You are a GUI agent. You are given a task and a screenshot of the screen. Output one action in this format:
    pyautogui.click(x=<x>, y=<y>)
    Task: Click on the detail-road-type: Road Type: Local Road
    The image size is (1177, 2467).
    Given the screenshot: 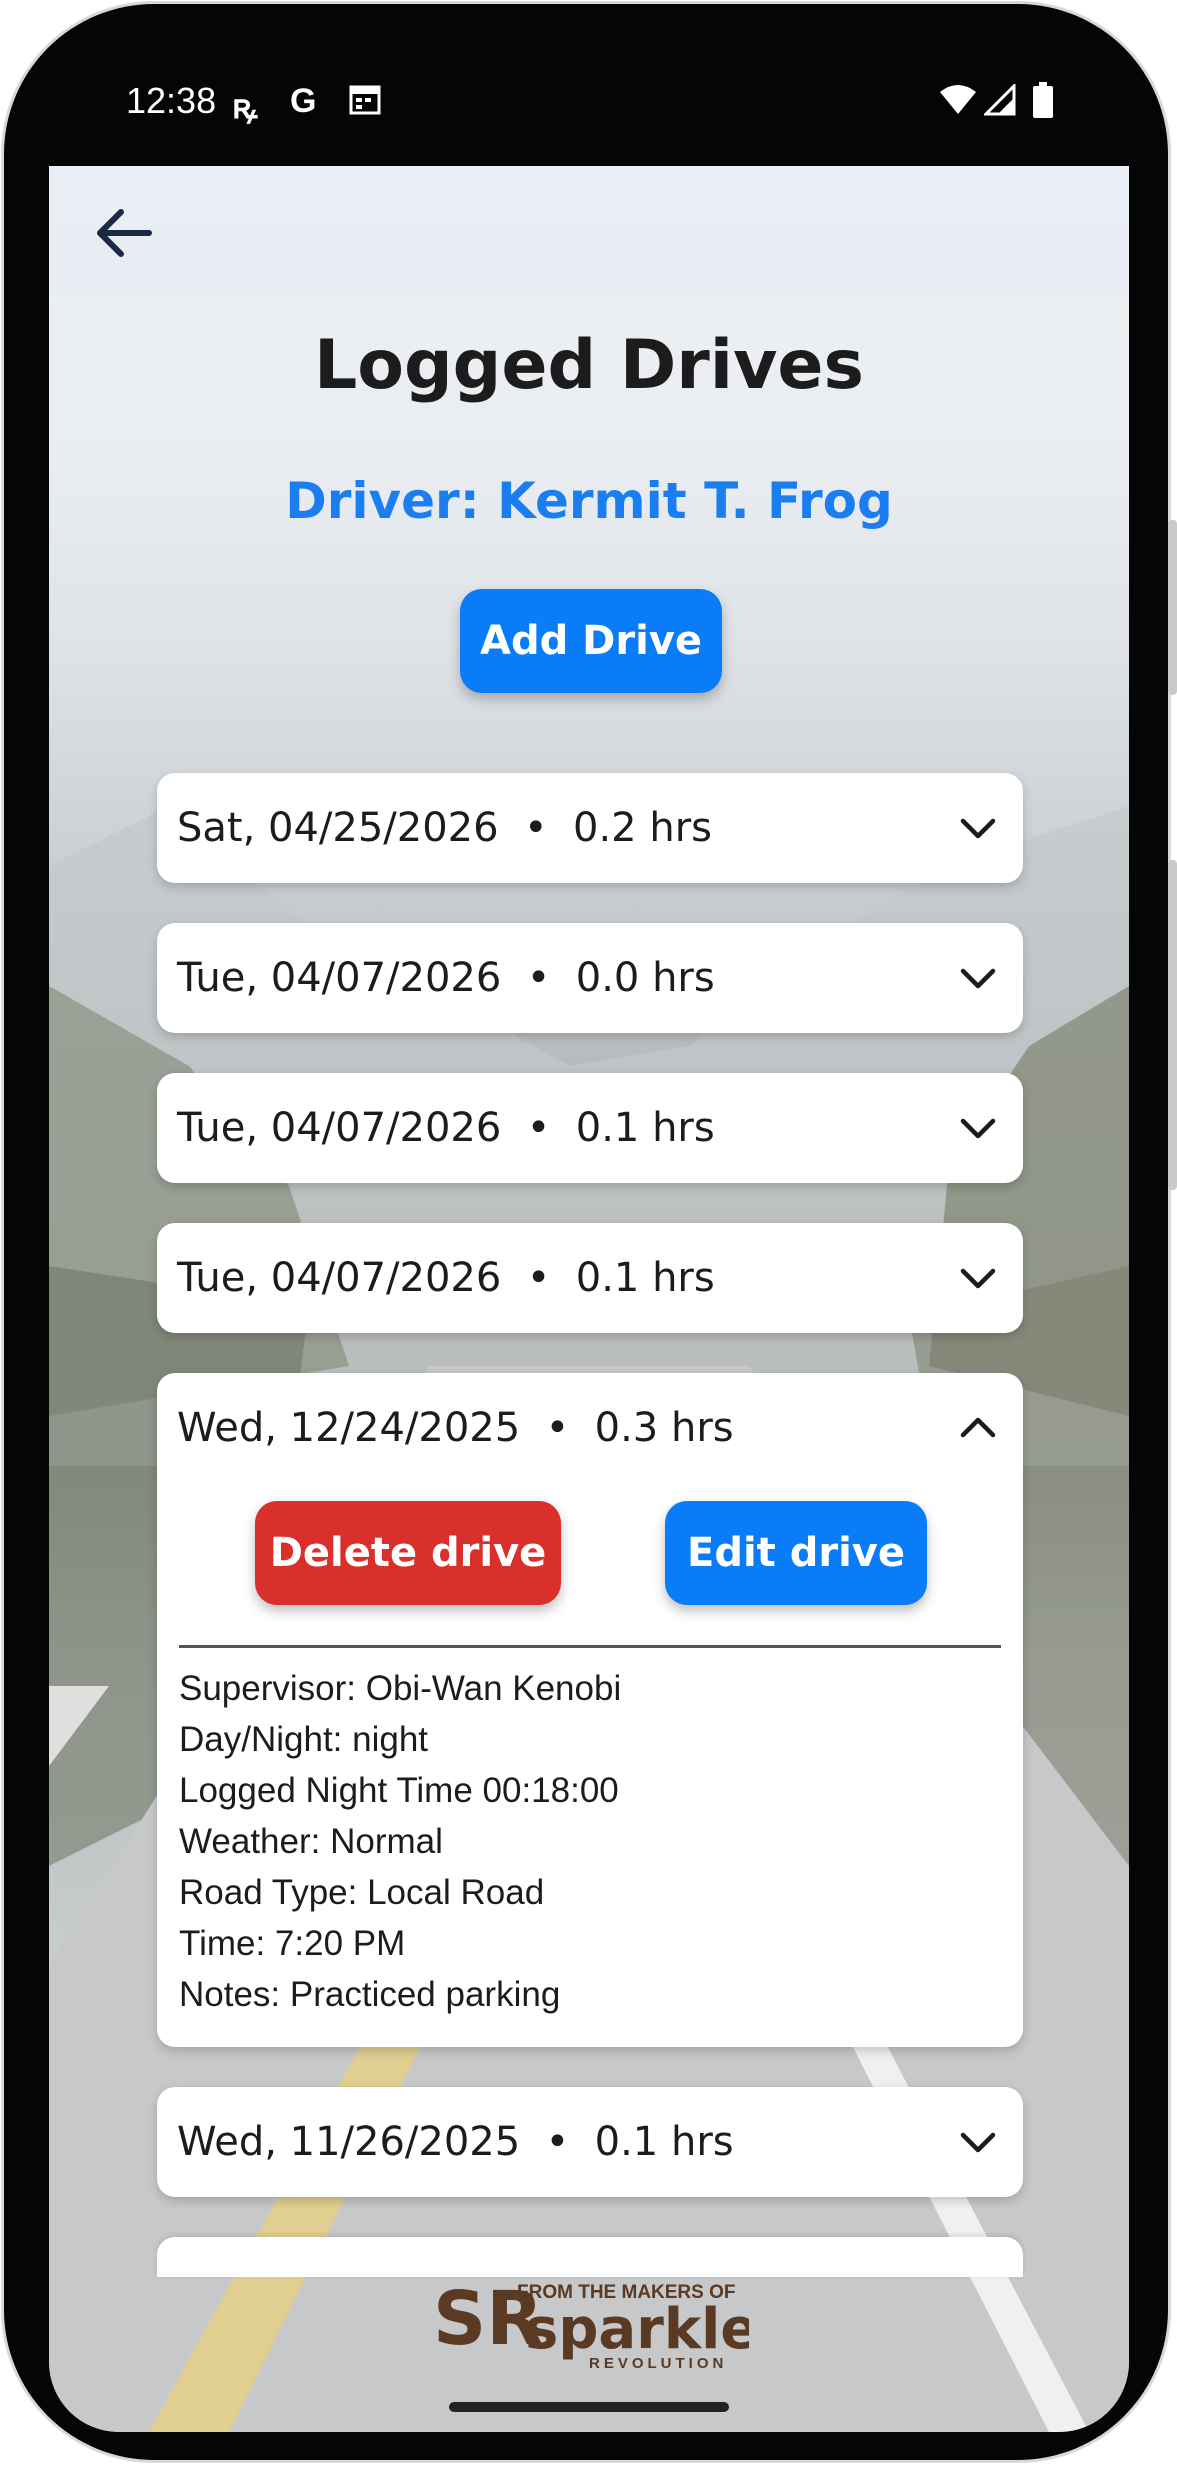 What is the action you would take?
    pyautogui.click(x=362, y=1892)
    